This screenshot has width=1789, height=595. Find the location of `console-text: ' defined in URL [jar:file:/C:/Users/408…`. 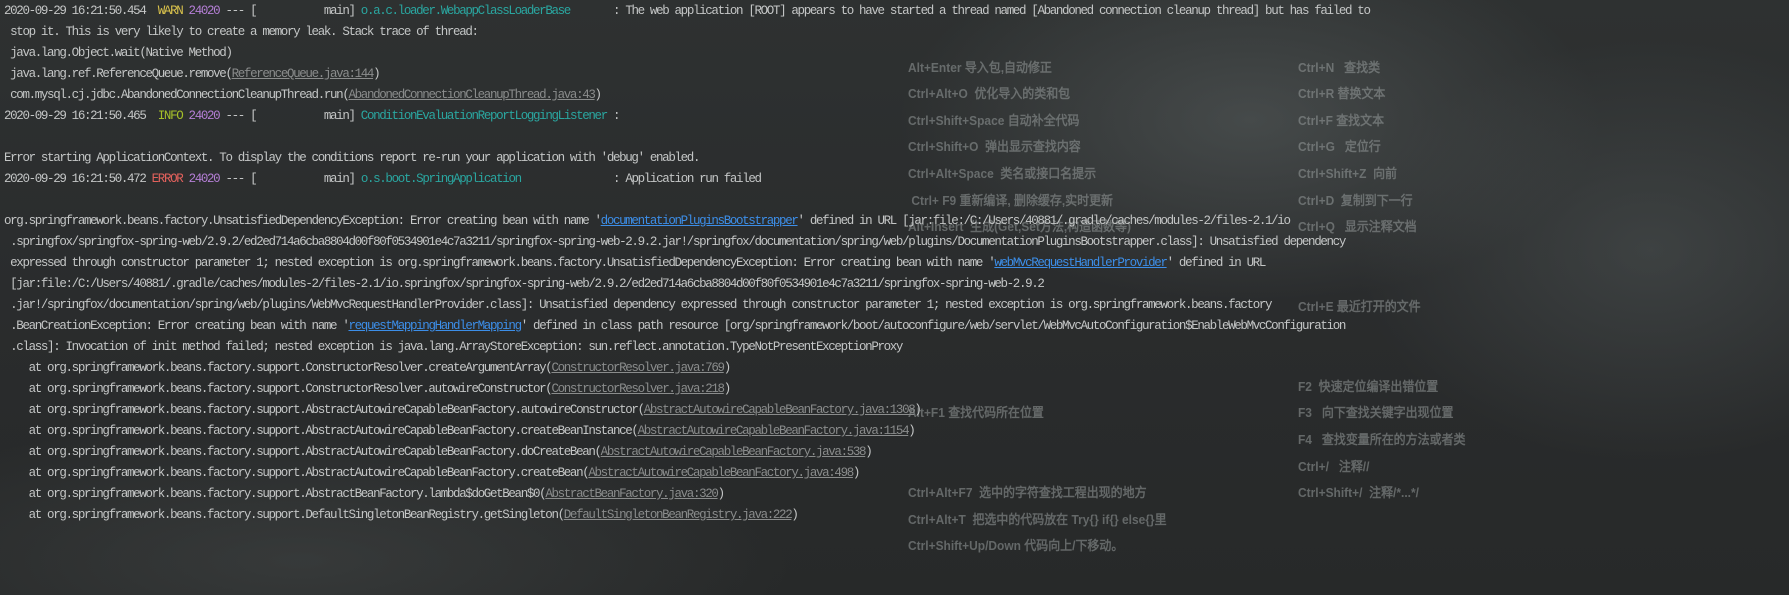

console-text: ' defined in URL [jar:file:/C:/Users/408… is located at coordinates (1044, 221).